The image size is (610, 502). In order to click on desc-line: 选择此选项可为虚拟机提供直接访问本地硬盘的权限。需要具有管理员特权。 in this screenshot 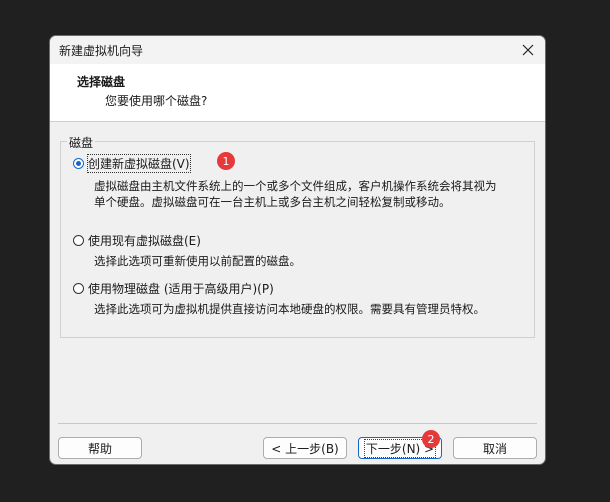, I will do `click(289, 309)`.